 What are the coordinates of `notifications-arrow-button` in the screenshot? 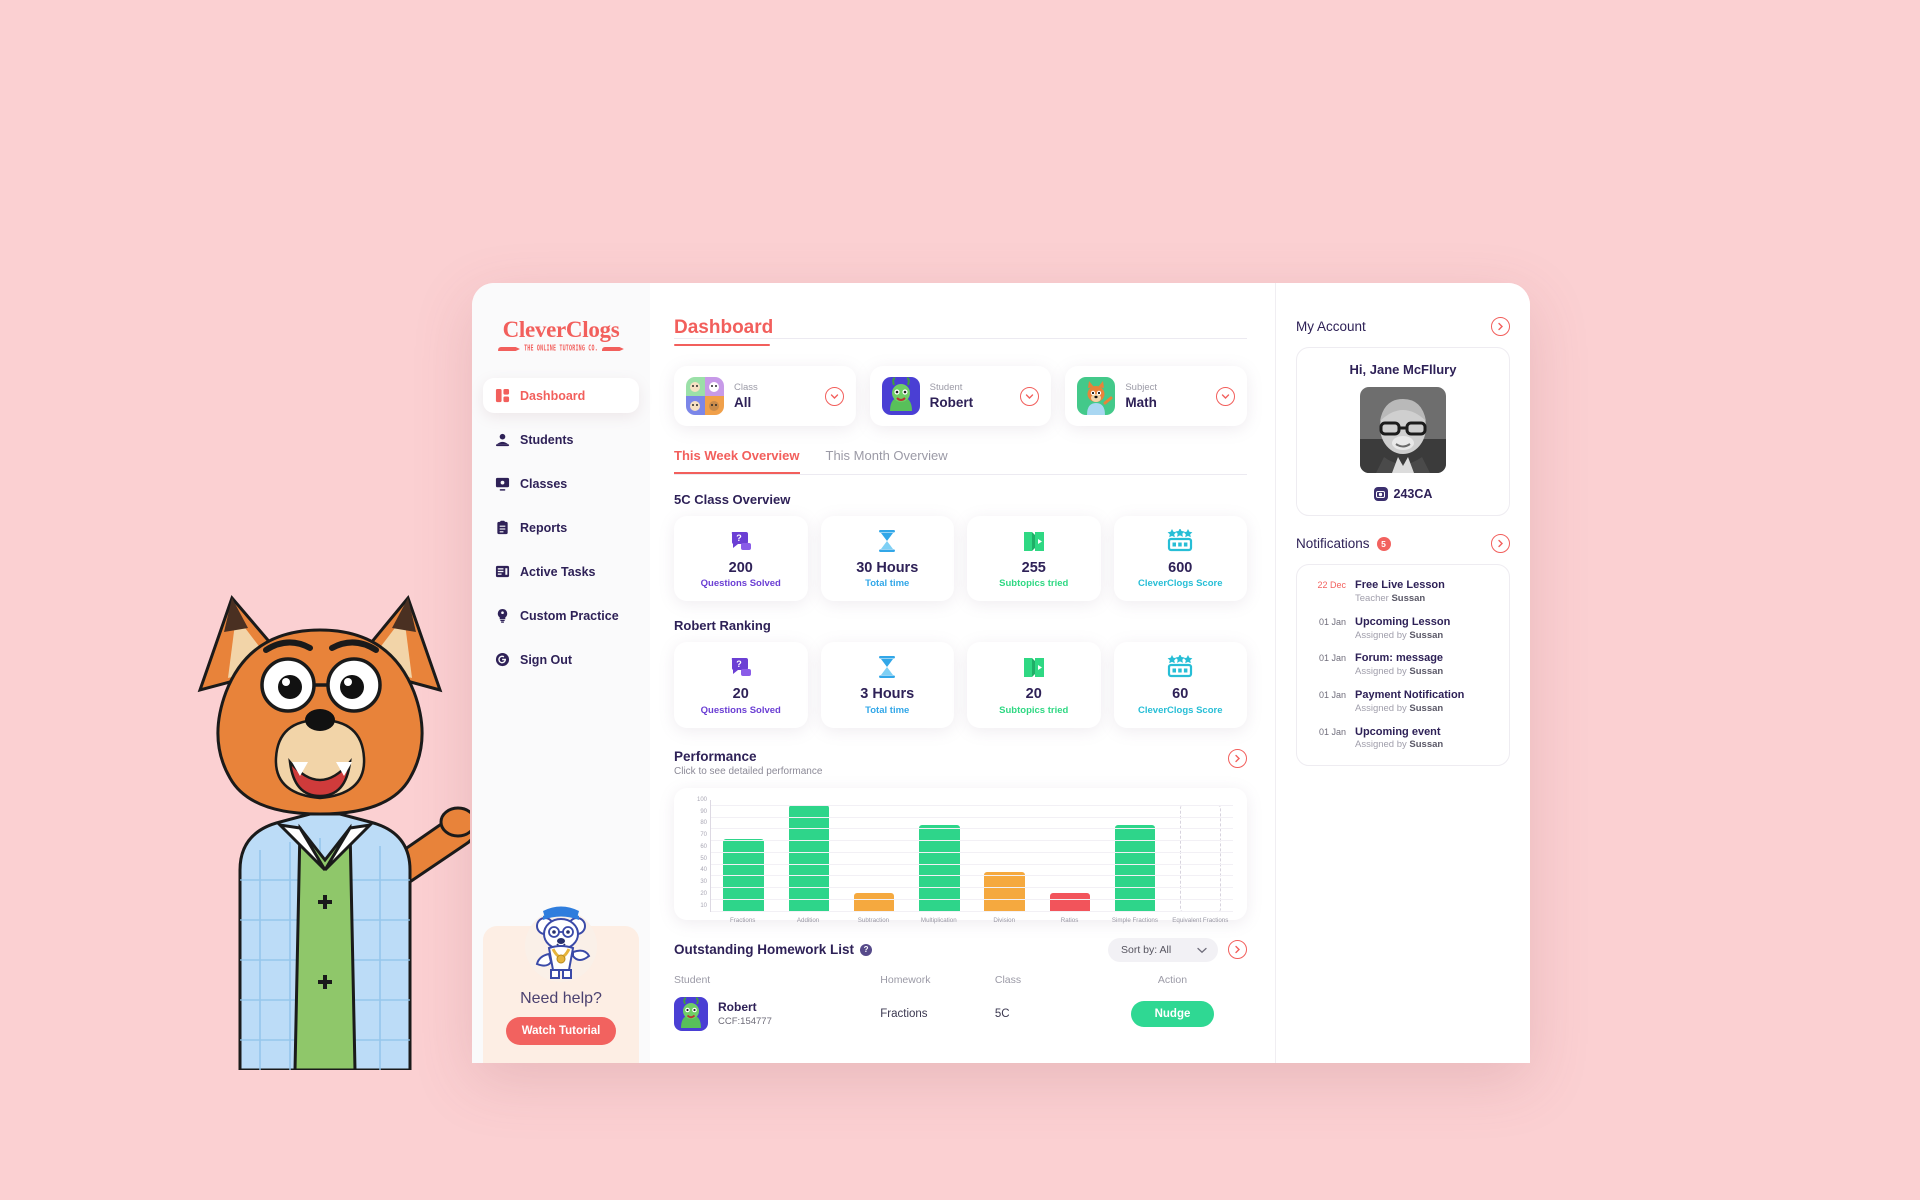 It's located at (1500, 543).